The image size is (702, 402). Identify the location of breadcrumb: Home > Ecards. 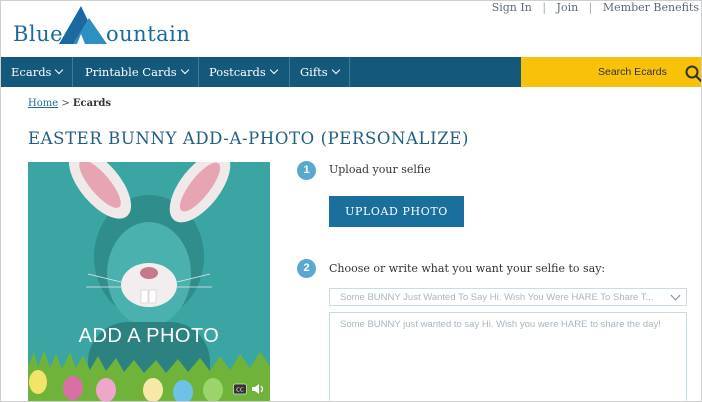
(69, 103).